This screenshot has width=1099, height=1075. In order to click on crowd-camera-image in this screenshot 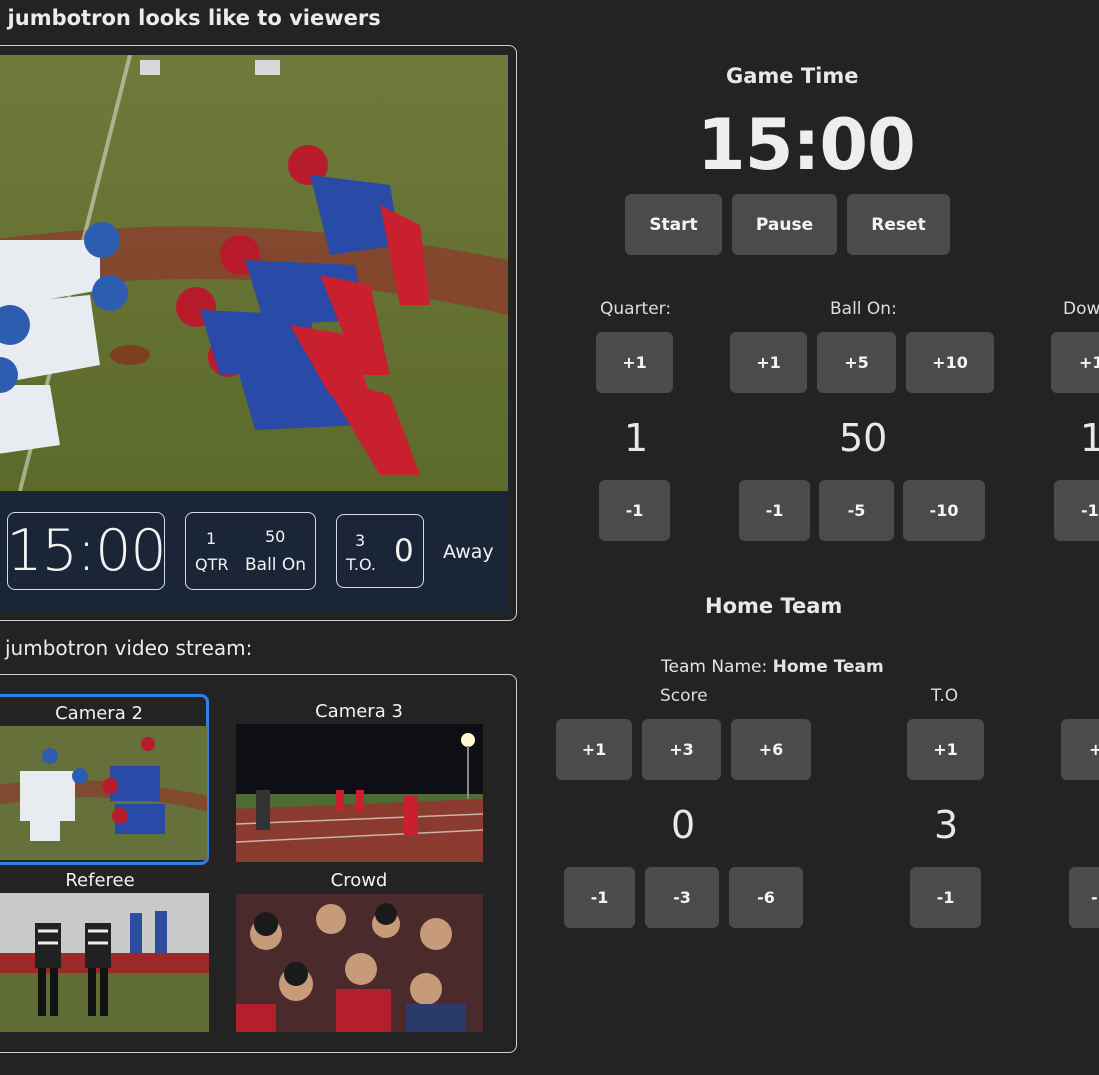, I will do `click(359, 963)`.